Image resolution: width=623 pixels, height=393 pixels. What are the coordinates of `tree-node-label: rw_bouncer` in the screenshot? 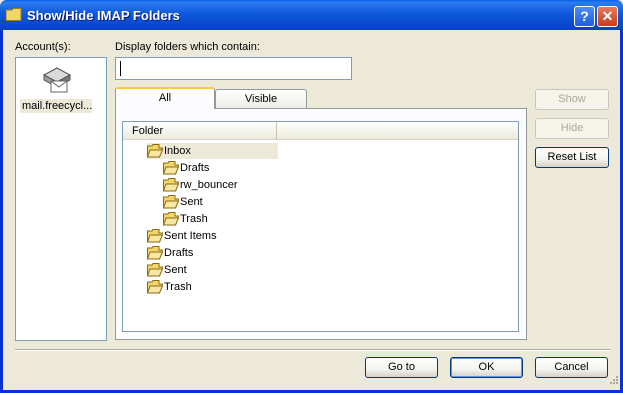 It's located at (209, 185).